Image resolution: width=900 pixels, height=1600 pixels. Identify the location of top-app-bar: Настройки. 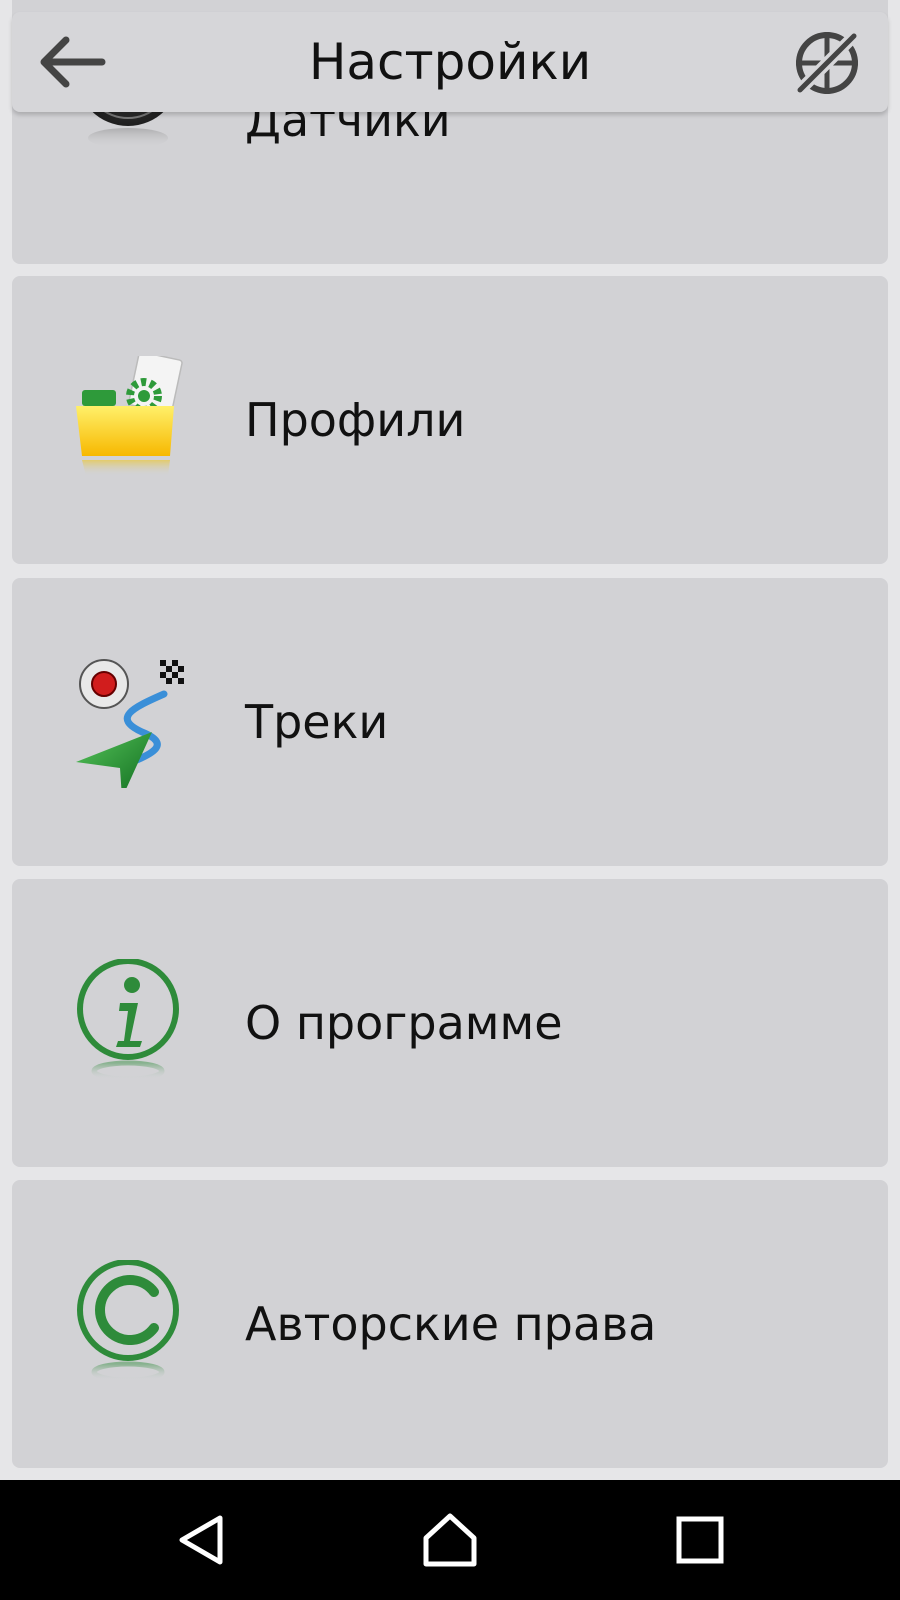
(450, 62).